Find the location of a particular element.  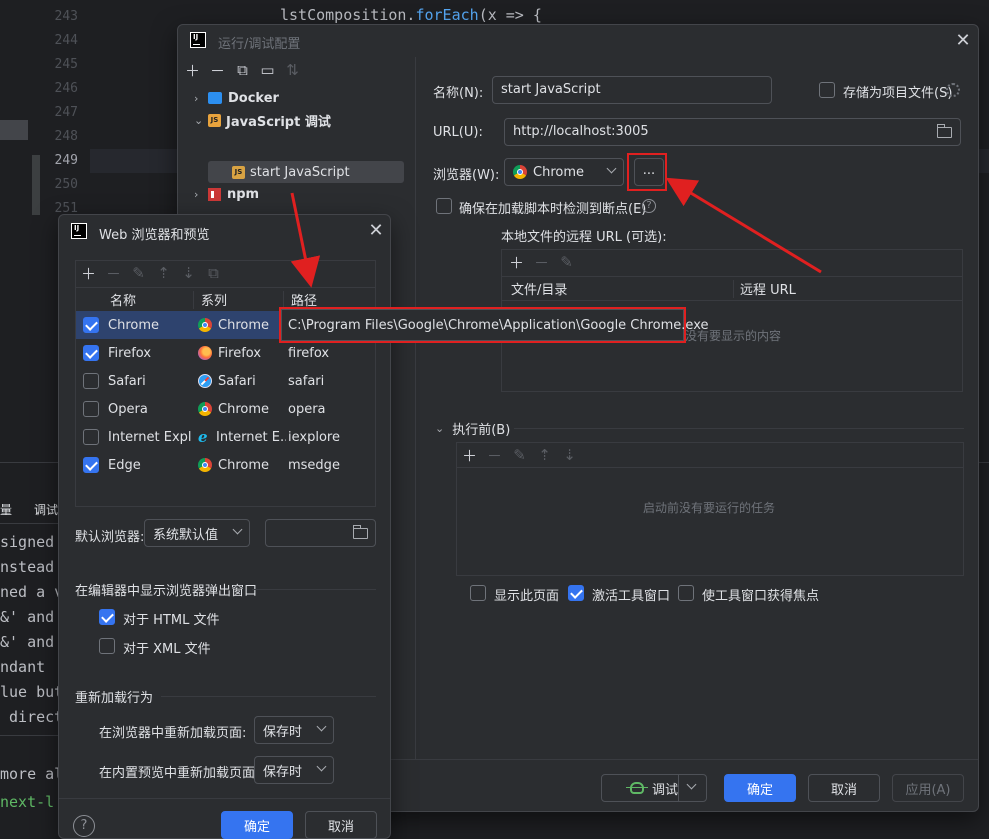

annotation-arrow-left is located at coordinates (743, 225).